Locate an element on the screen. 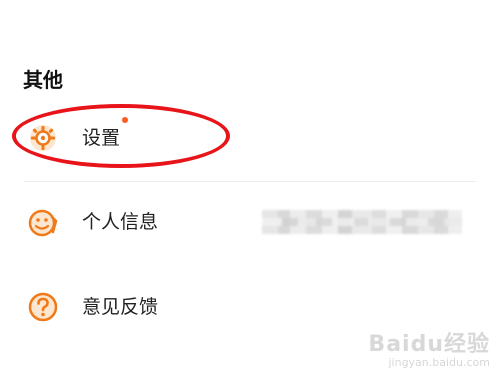 This screenshot has width=500, height=375. section-title: 其他 is located at coordinates (43, 80).